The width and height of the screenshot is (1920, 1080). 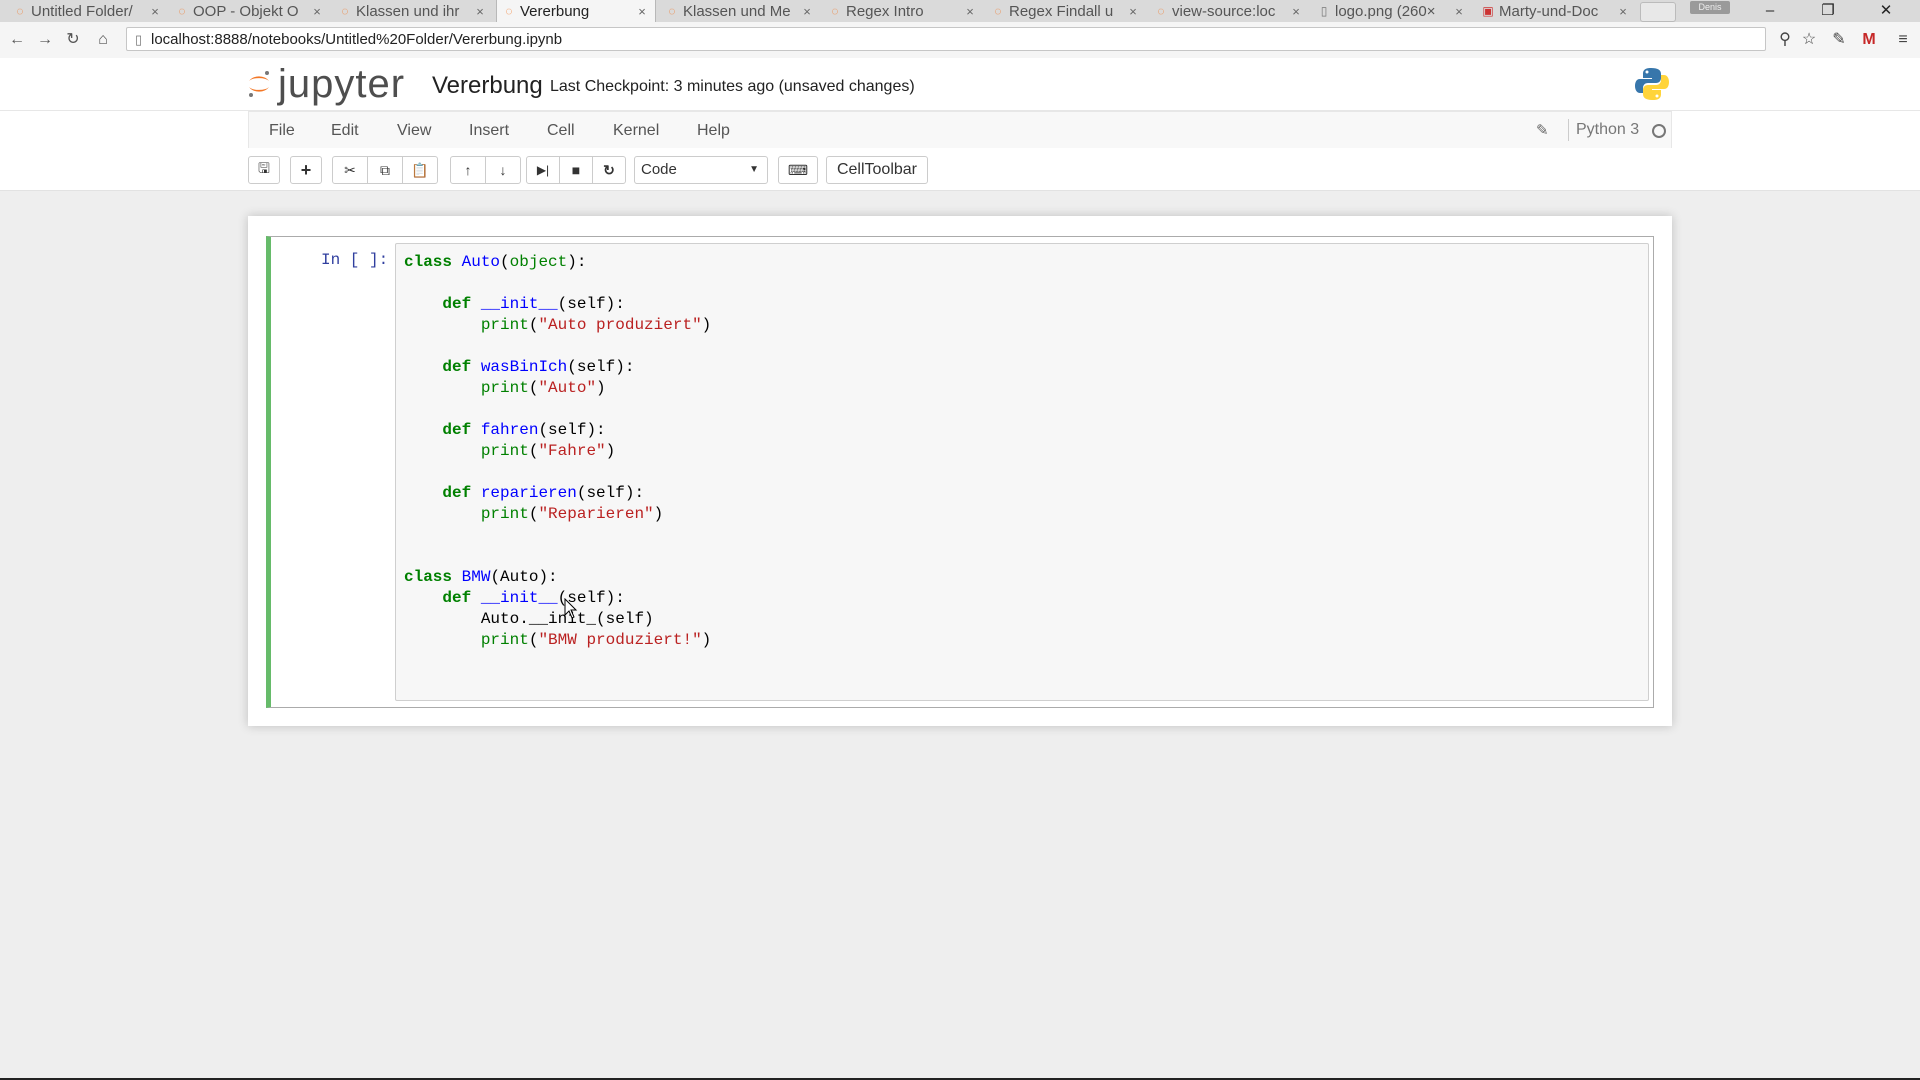 What do you see at coordinates (1839, 40) in the screenshot?
I see `extension-icon: ✎` at bounding box center [1839, 40].